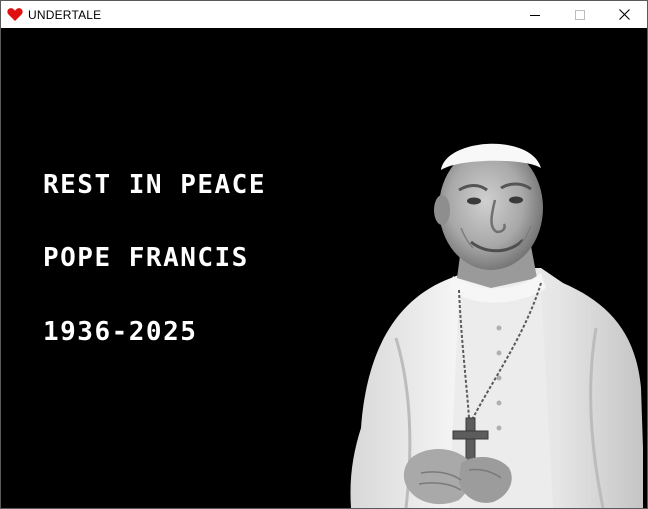 The height and width of the screenshot is (509, 648). I want to click on memorial-line-name: POPE FRANCIS, so click(146, 258).